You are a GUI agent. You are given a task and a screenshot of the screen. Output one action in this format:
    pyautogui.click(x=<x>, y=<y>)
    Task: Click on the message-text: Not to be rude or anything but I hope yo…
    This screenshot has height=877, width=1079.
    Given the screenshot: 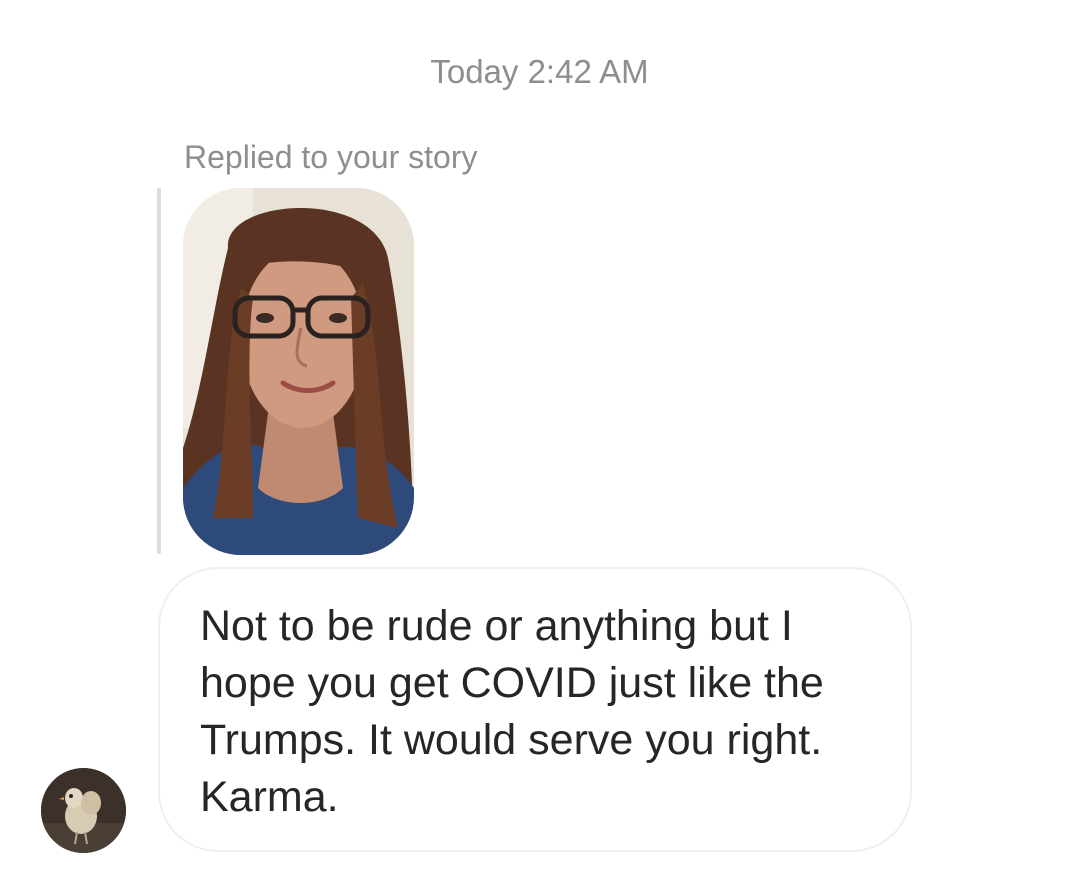 What is the action you would take?
    pyautogui.click(x=512, y=711)
    